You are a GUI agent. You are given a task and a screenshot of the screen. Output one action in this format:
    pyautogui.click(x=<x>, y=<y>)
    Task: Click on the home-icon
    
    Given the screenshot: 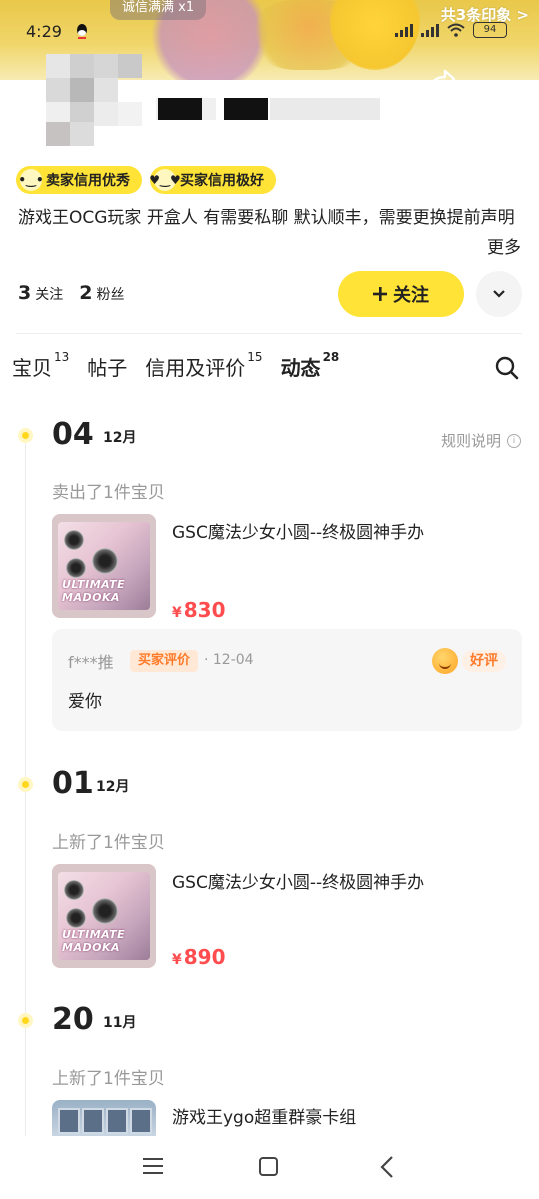 What is the action you would take?
    pyautogui.click(x=268, y=1166)
    